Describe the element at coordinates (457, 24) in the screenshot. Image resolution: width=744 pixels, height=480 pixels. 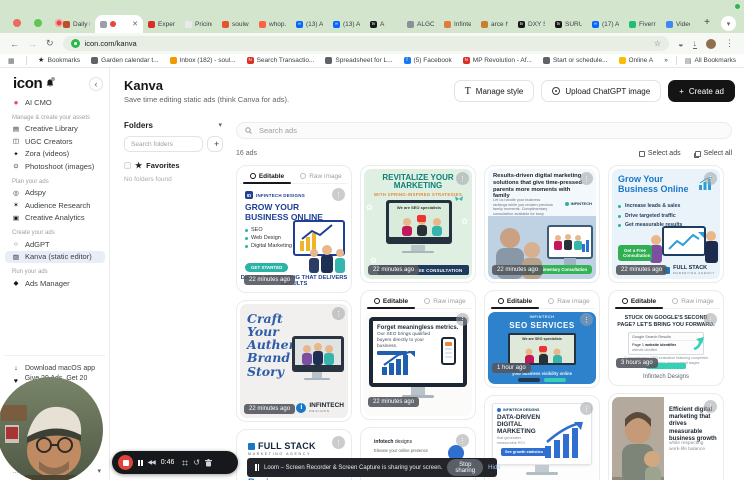
I see `browser-tab: Infinte ✕` at that location.